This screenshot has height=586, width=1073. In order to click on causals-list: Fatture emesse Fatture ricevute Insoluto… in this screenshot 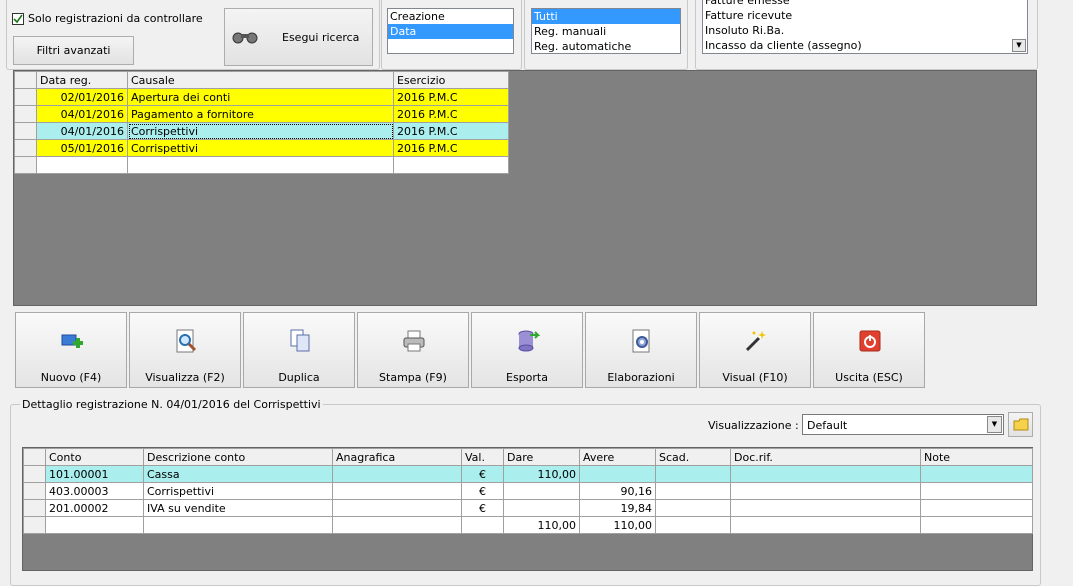, I will do `click(865, 27)`.